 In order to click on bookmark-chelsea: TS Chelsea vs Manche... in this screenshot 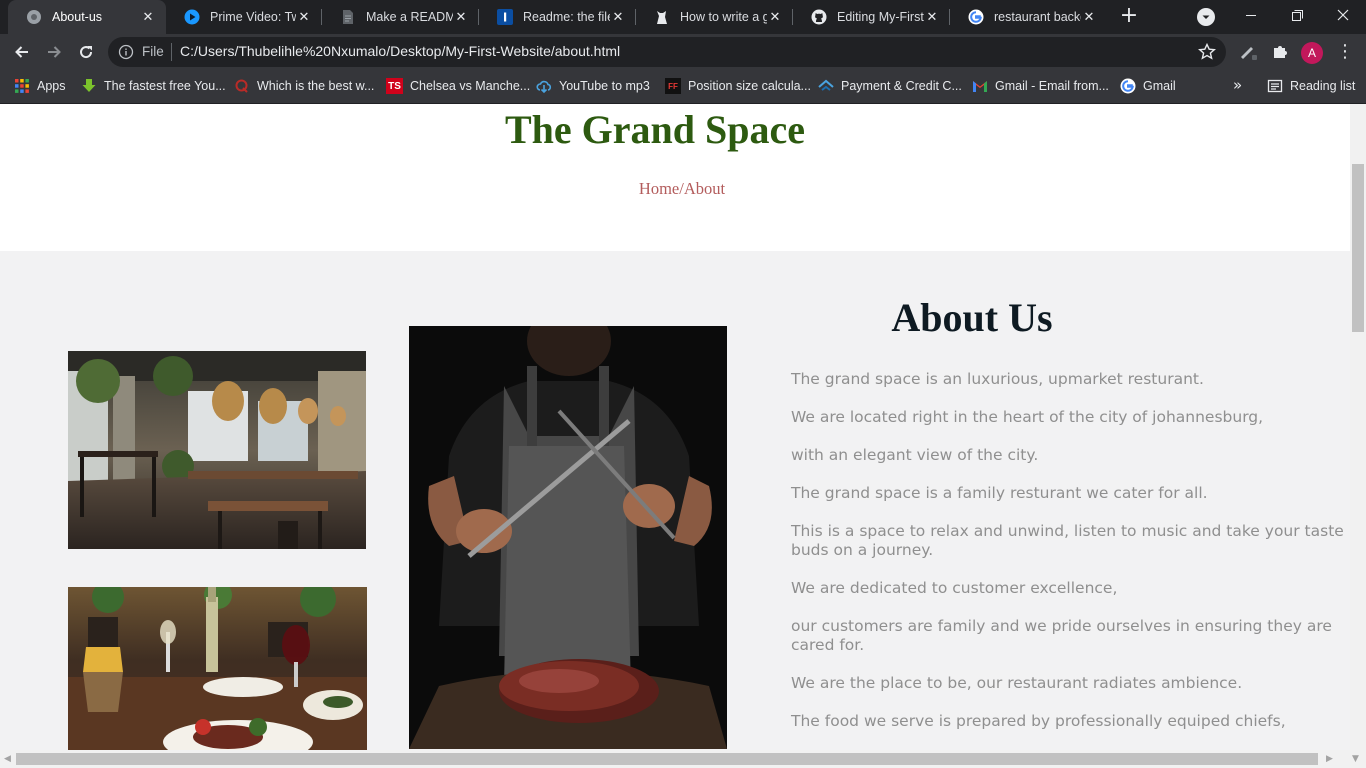, I will do `click(458, 86)`.